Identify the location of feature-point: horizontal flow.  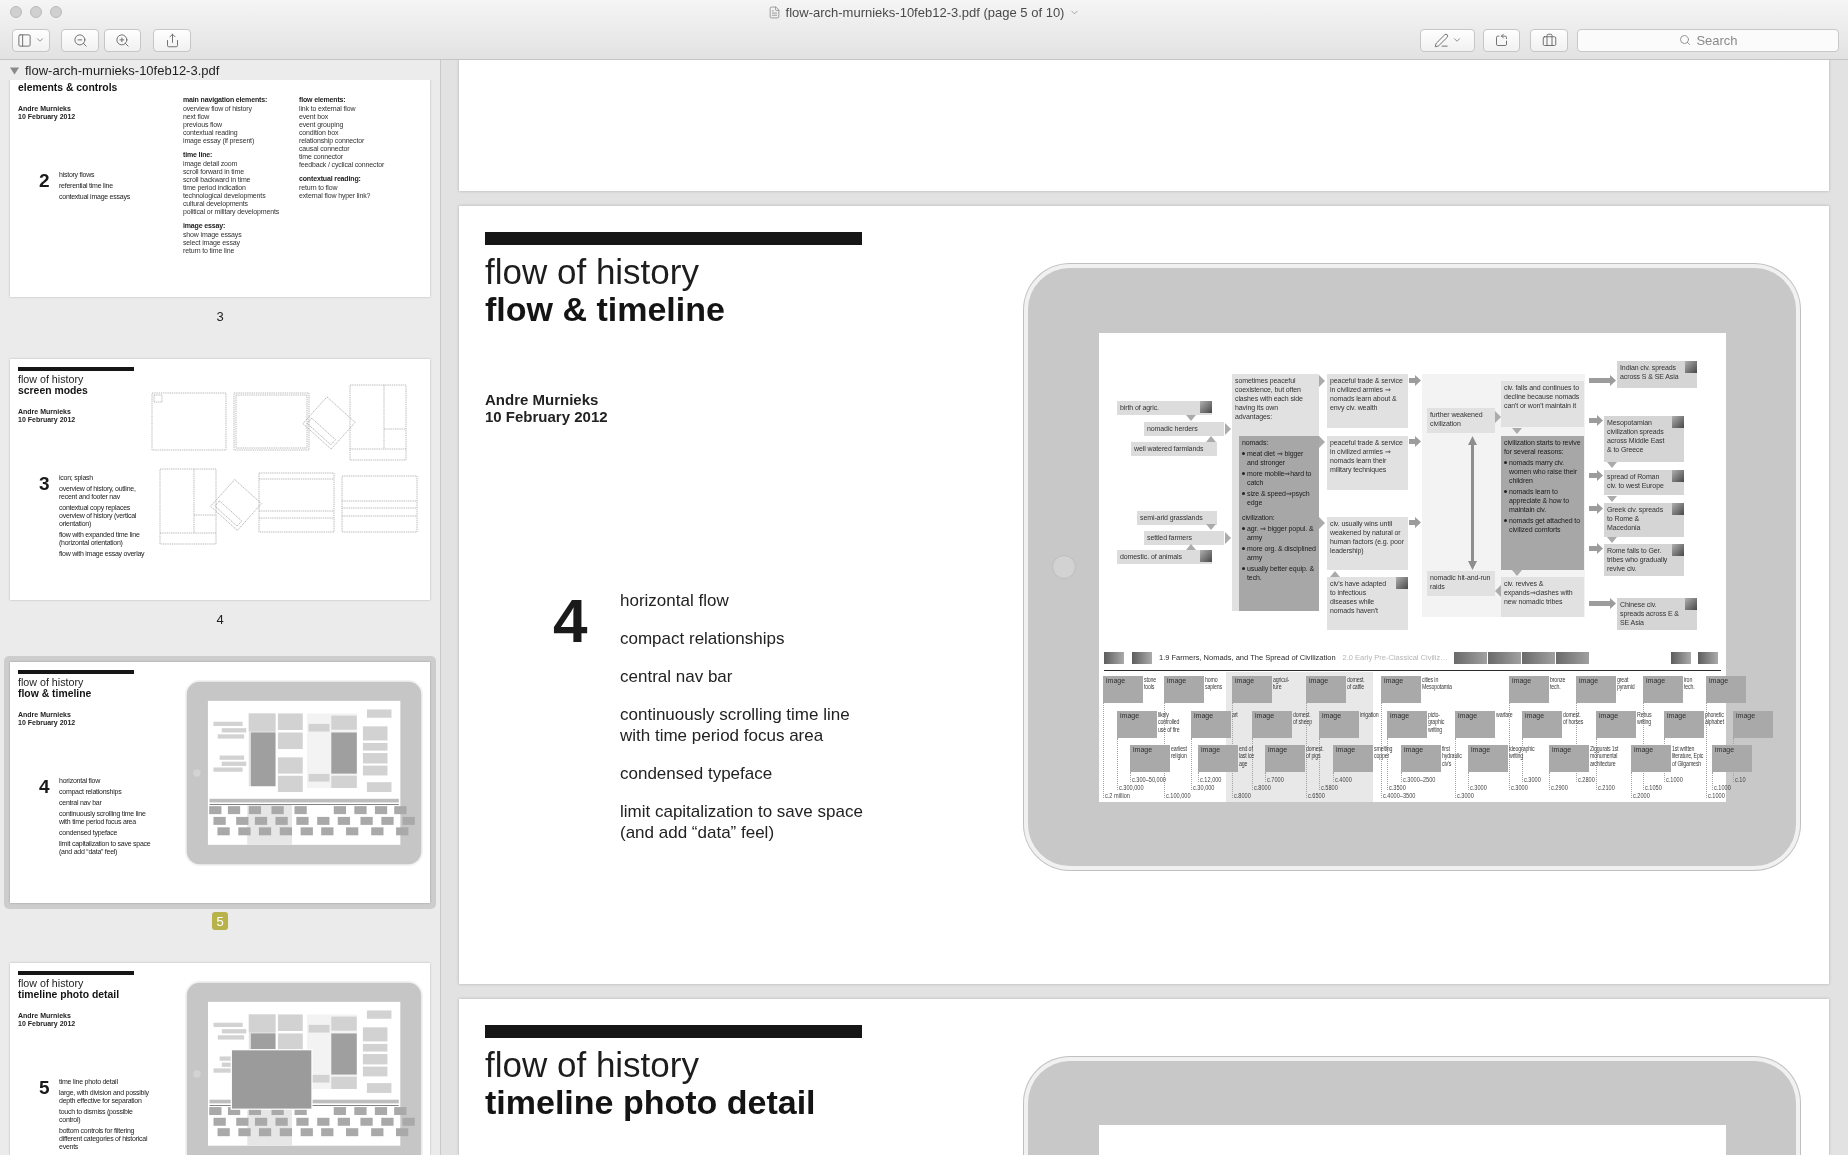
(674, 600).